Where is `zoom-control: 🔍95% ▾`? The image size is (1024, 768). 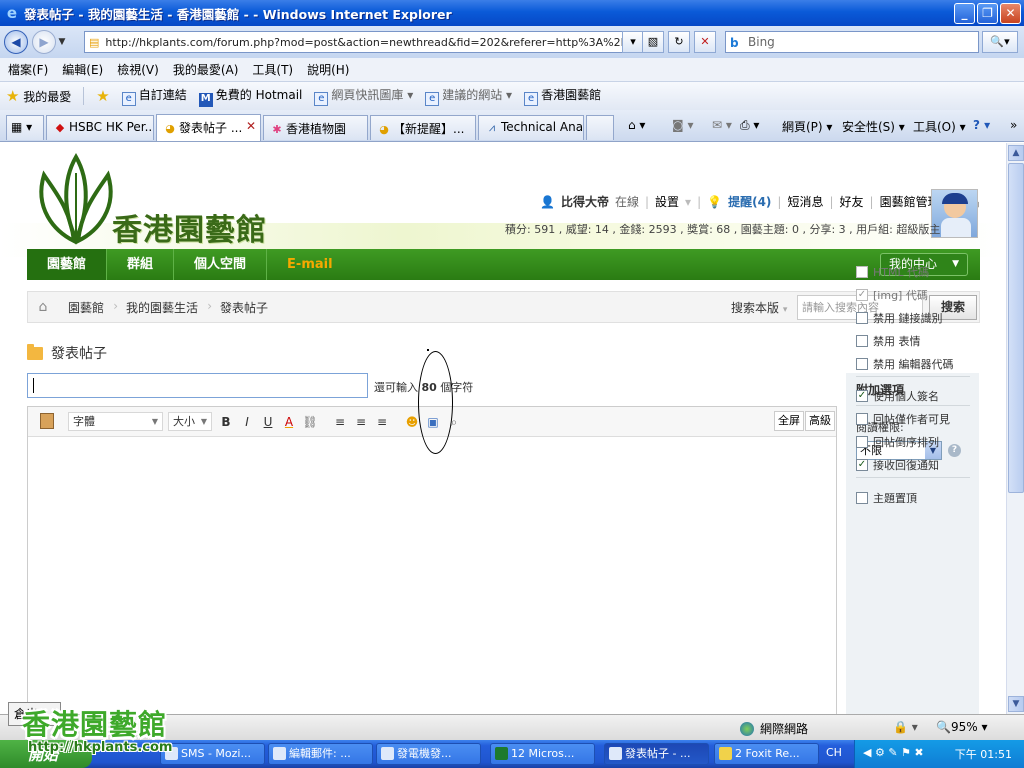 zoom-control: 🔍95% ▾ is located at coordinates (961, 727).